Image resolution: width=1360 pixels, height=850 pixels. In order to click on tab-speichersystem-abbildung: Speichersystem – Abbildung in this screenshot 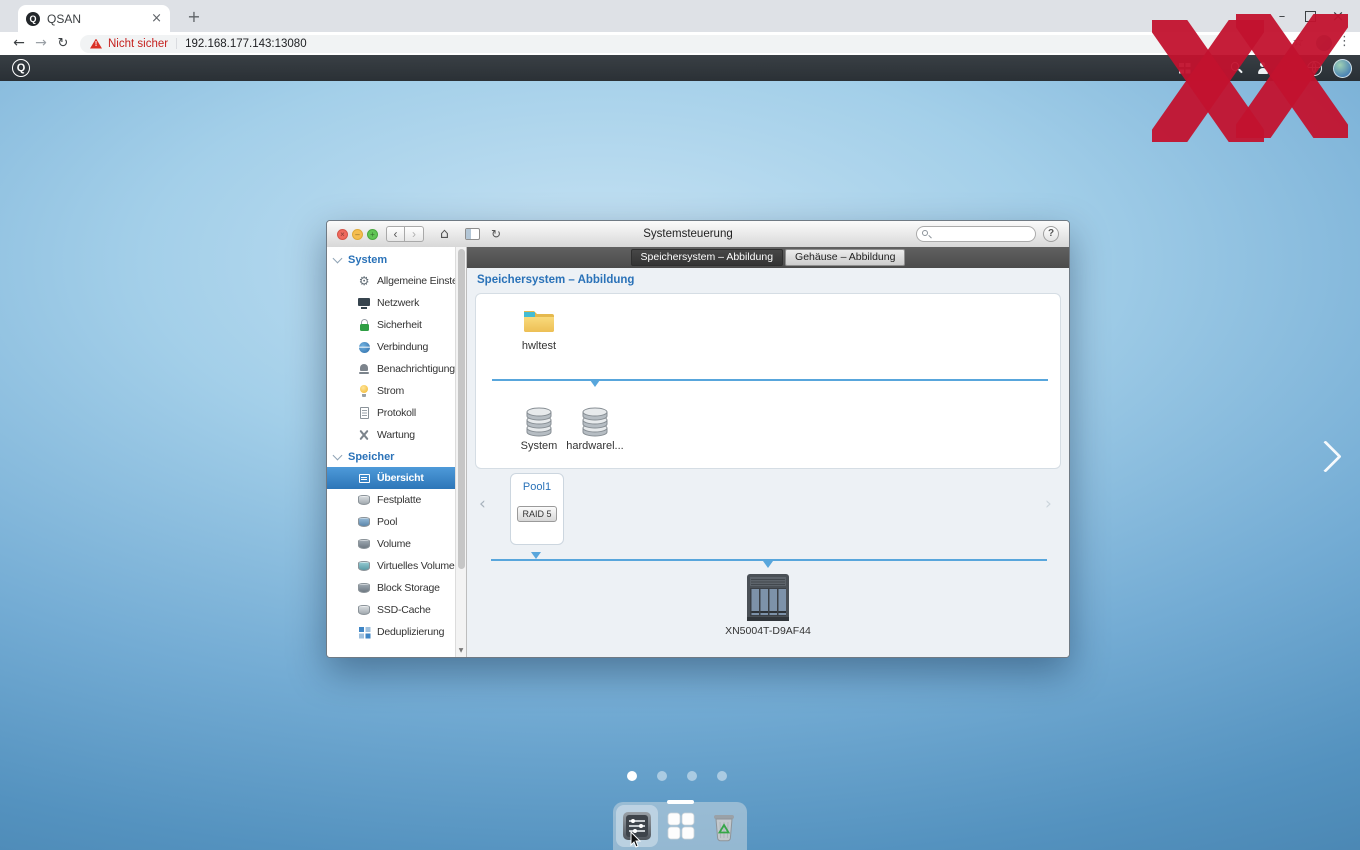, I will do `click(707, 257)`.